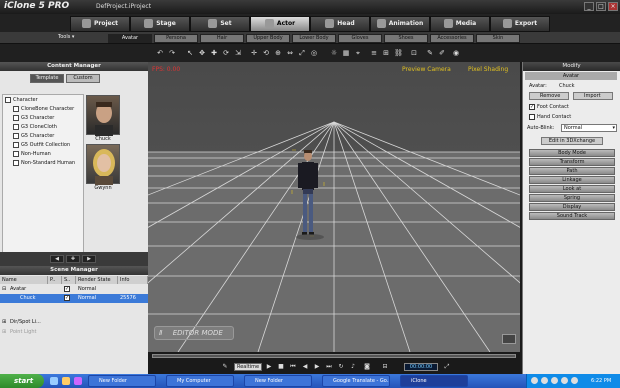 This screenshot has height=388, width=620. I want to click on realtime-button: Realtime, so click(248, 367).